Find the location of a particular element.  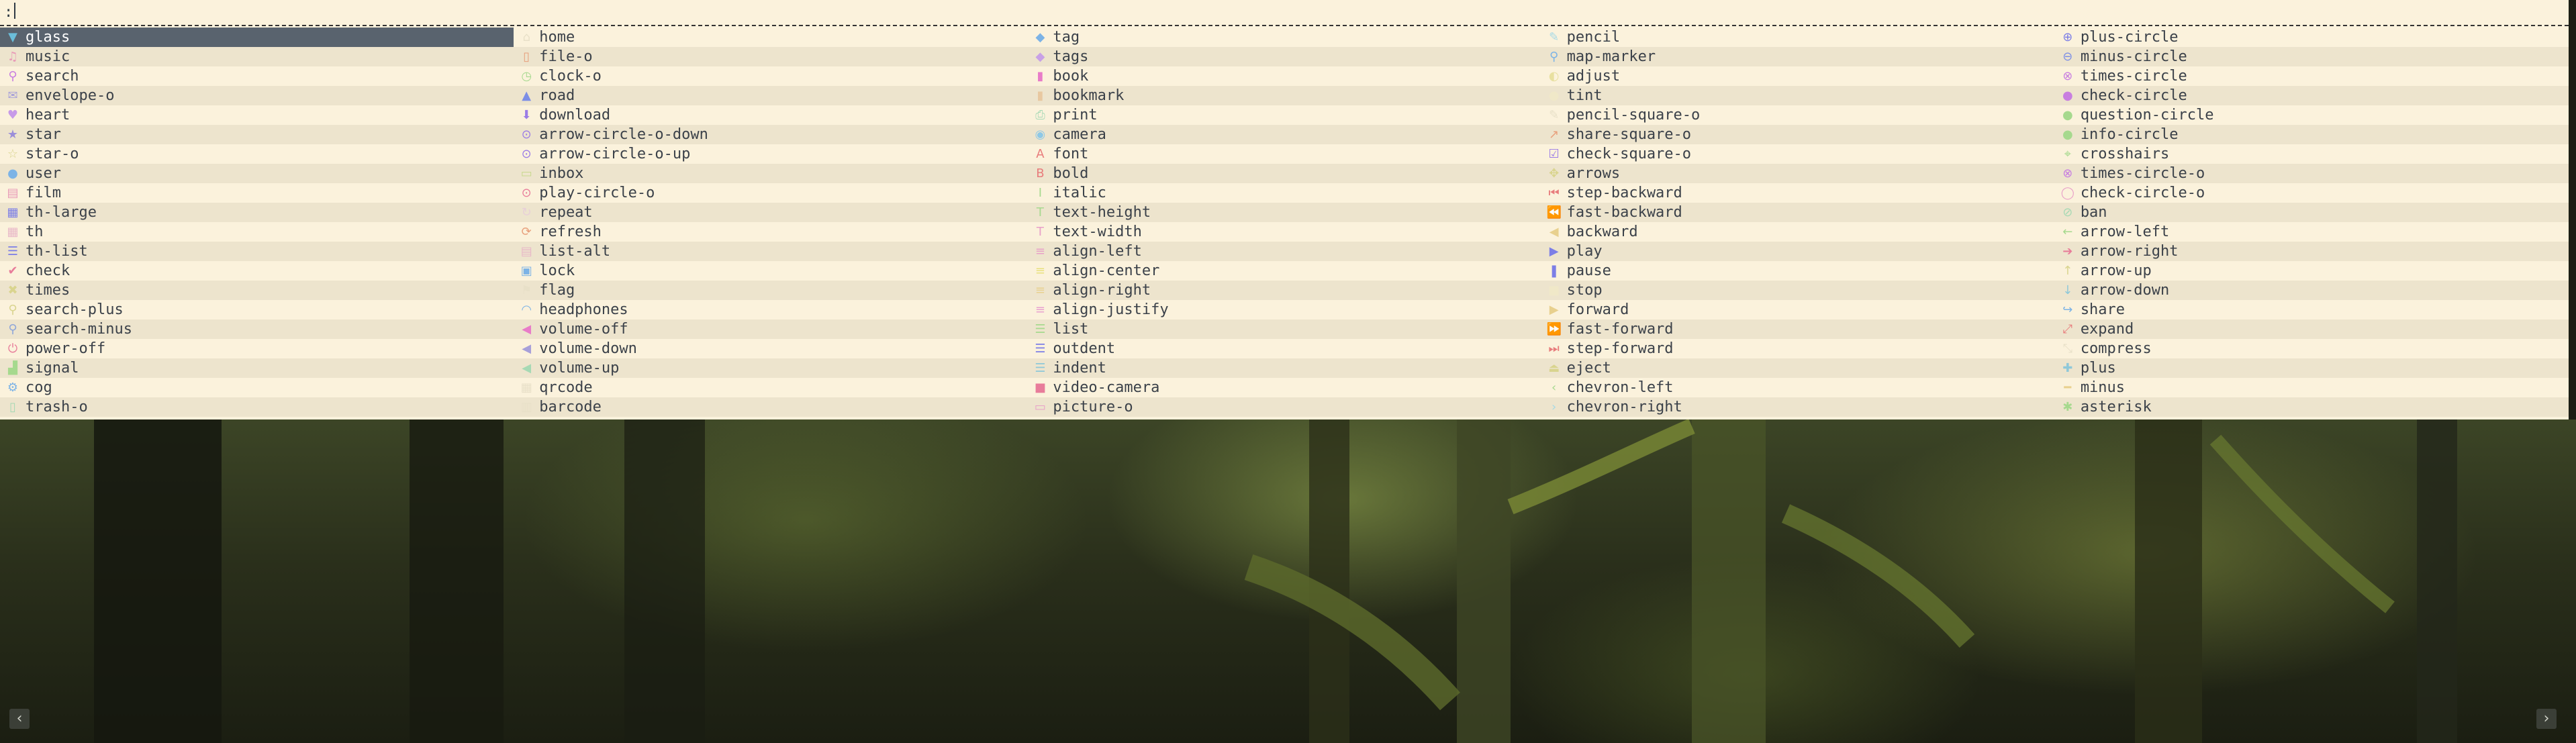

previous-slide-button: ‹ is located at coordinates (19, 719).